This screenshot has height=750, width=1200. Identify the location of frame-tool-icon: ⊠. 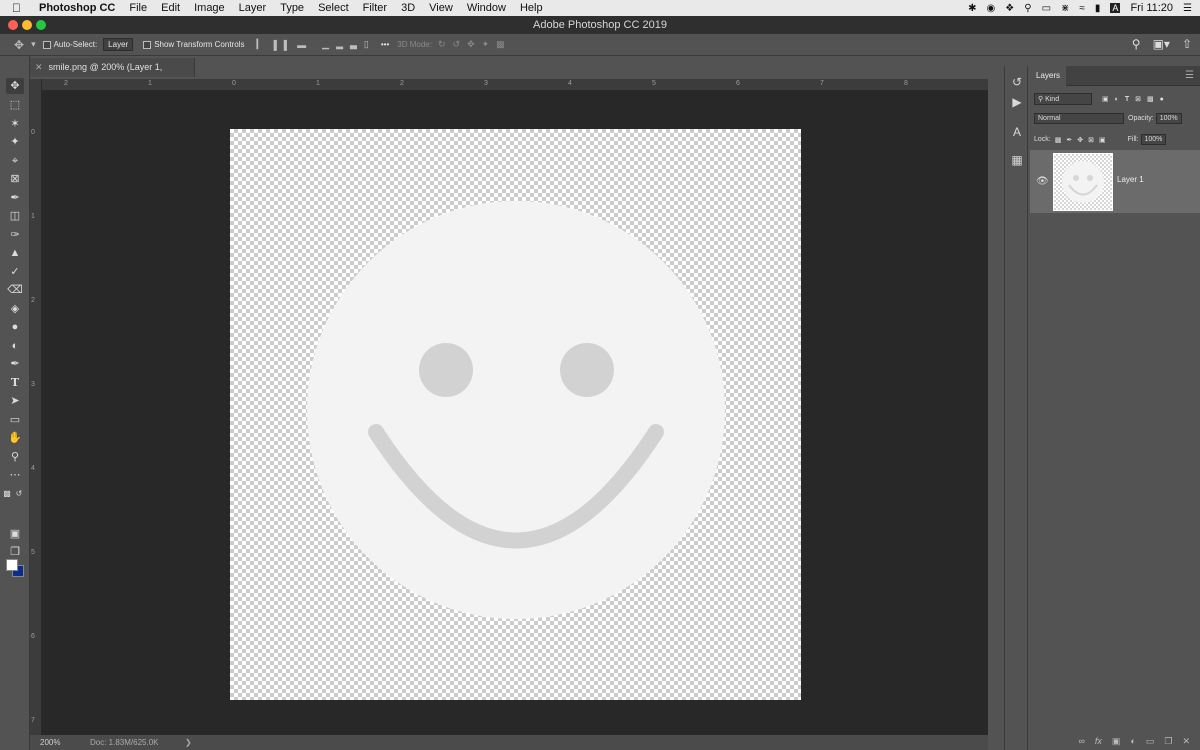
(15, 179).